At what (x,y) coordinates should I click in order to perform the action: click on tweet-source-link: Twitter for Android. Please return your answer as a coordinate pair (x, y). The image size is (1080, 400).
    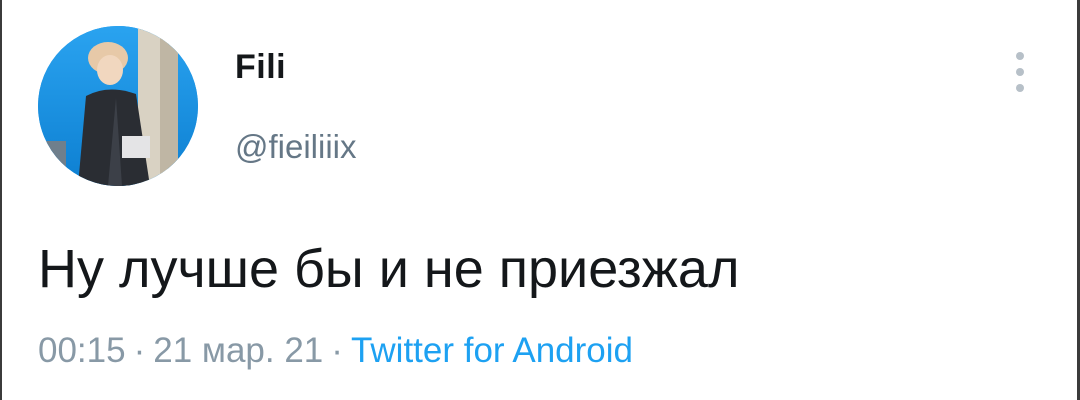
    Looking at the image, I should click on (492, 350).